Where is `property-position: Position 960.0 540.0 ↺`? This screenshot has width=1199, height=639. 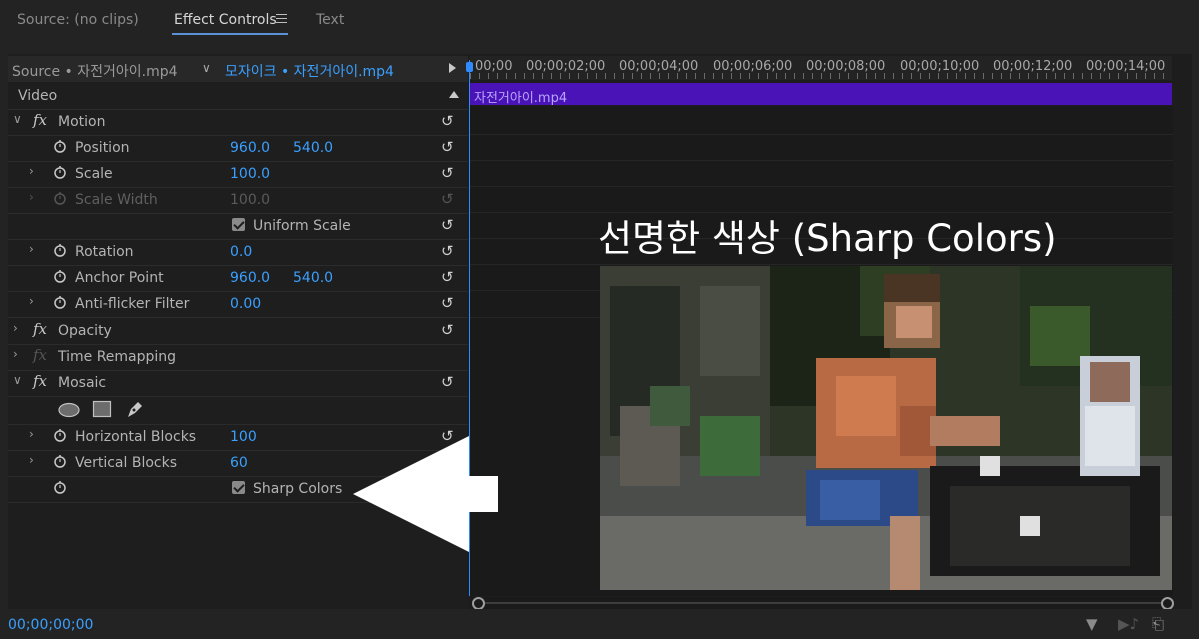
property-position: Position 960.0 540.0 ↺ is located at coordinates (238, 148).